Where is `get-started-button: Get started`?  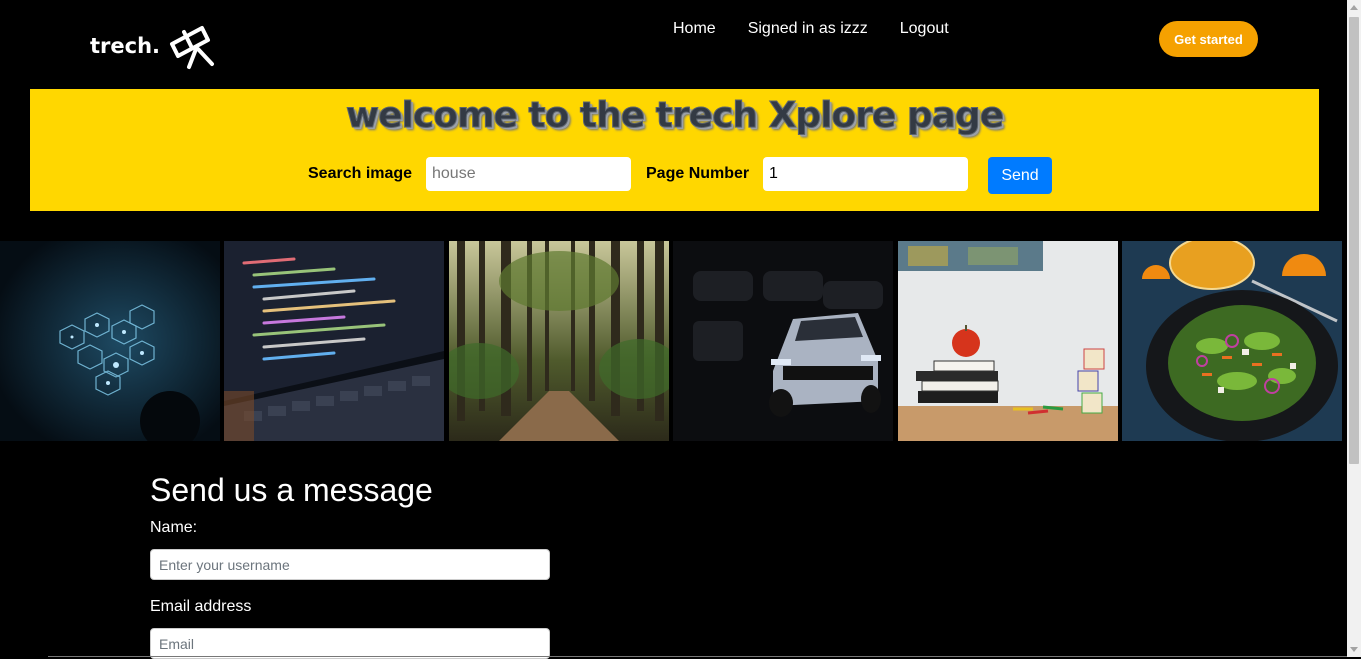
get-started-button: Get started is located at coordinates (1208, 39).